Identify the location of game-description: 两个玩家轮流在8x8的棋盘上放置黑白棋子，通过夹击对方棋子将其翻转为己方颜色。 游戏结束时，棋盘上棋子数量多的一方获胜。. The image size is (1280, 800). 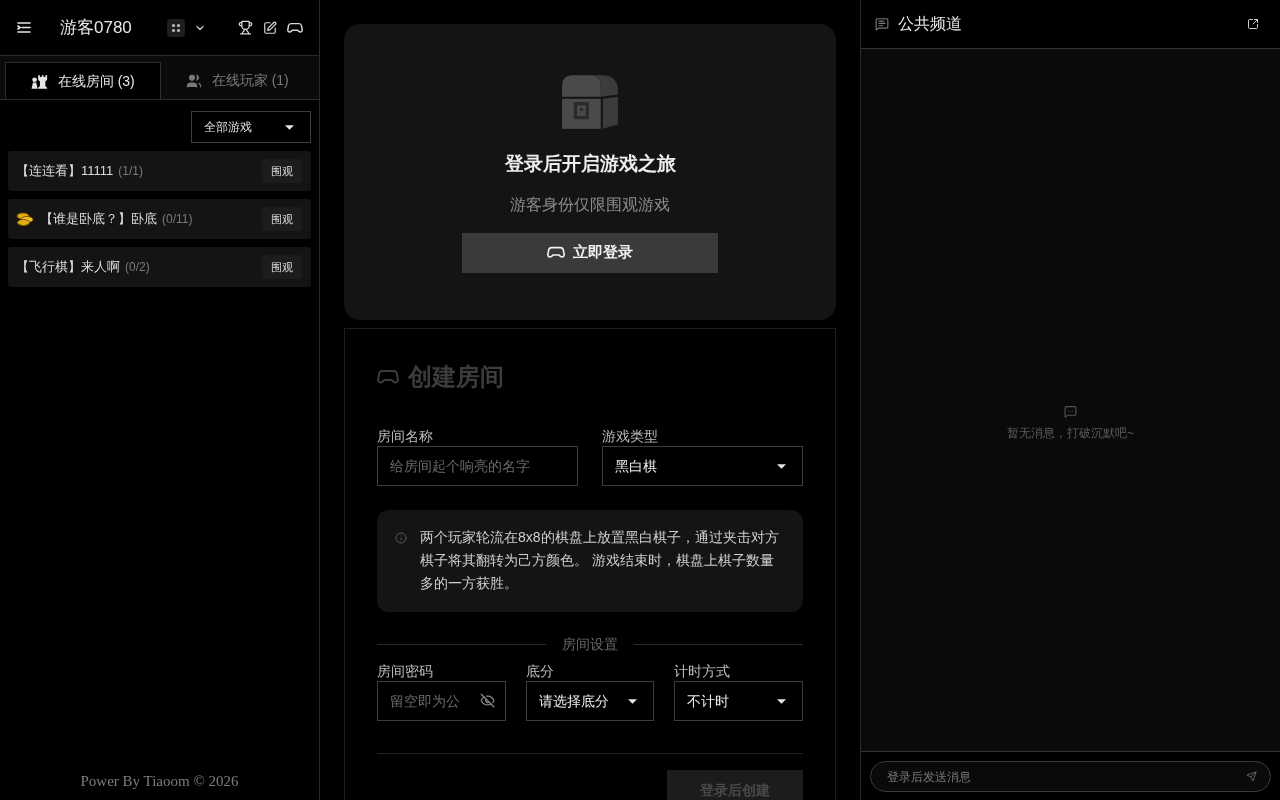
(600, 560).